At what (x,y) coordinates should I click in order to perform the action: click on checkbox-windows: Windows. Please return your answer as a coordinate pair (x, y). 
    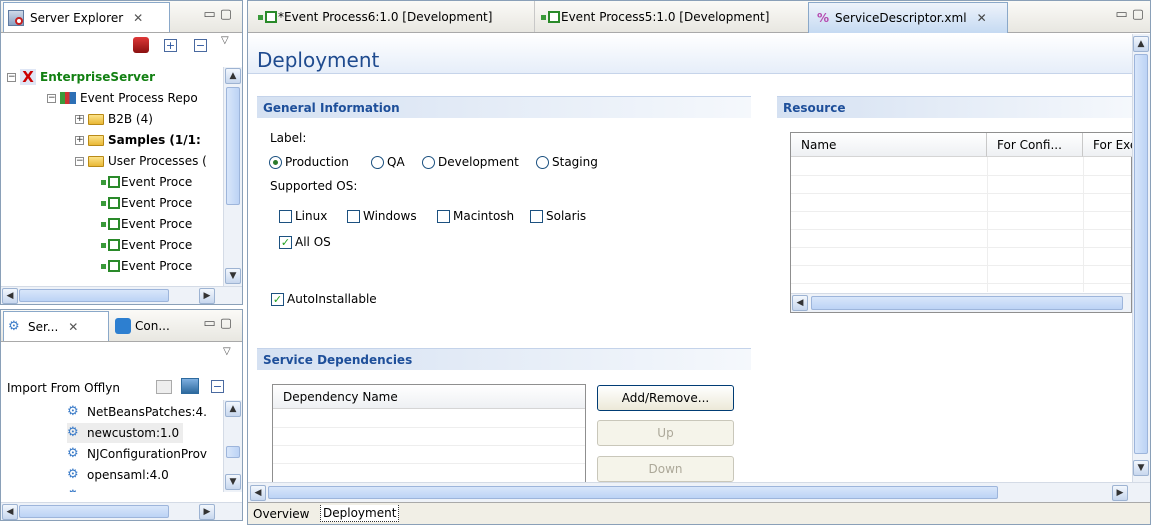
    Looking at the image, I should click on (382, 216).